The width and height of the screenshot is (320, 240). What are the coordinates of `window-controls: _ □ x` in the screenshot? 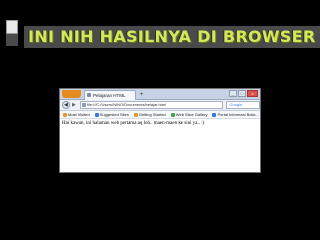 It's located at (243, 94).